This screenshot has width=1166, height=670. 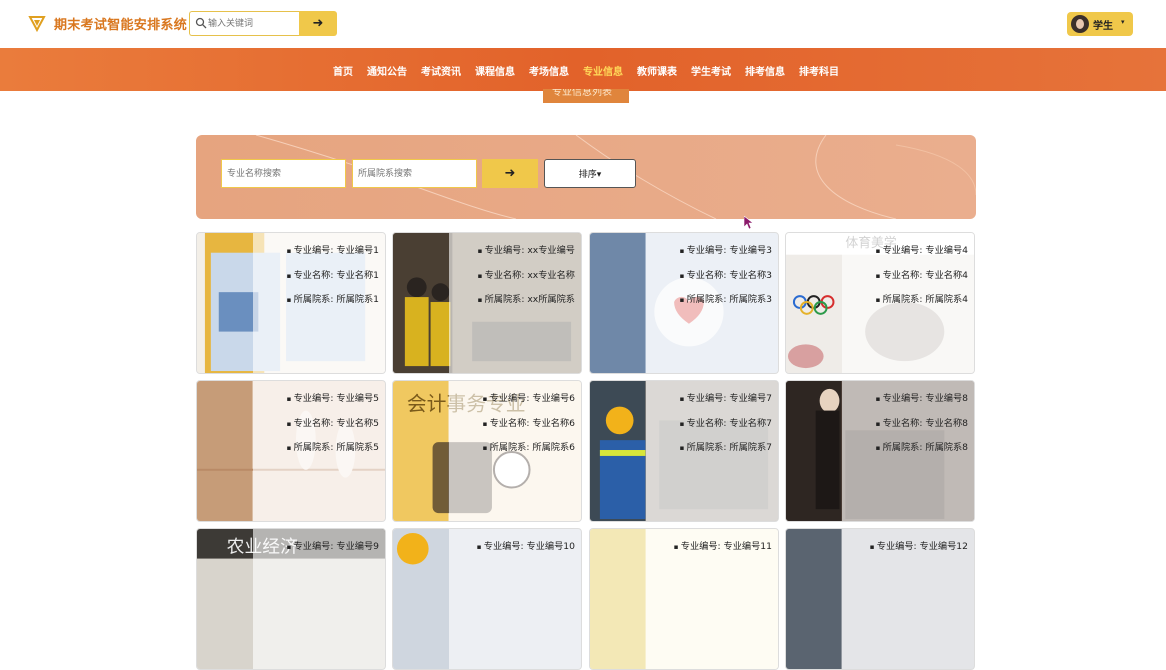 What do you see at coordinates (684, 599) in the screenshot?
I see `major-card: 专业编号: 专业编号11` at bounding box center [684, 599].